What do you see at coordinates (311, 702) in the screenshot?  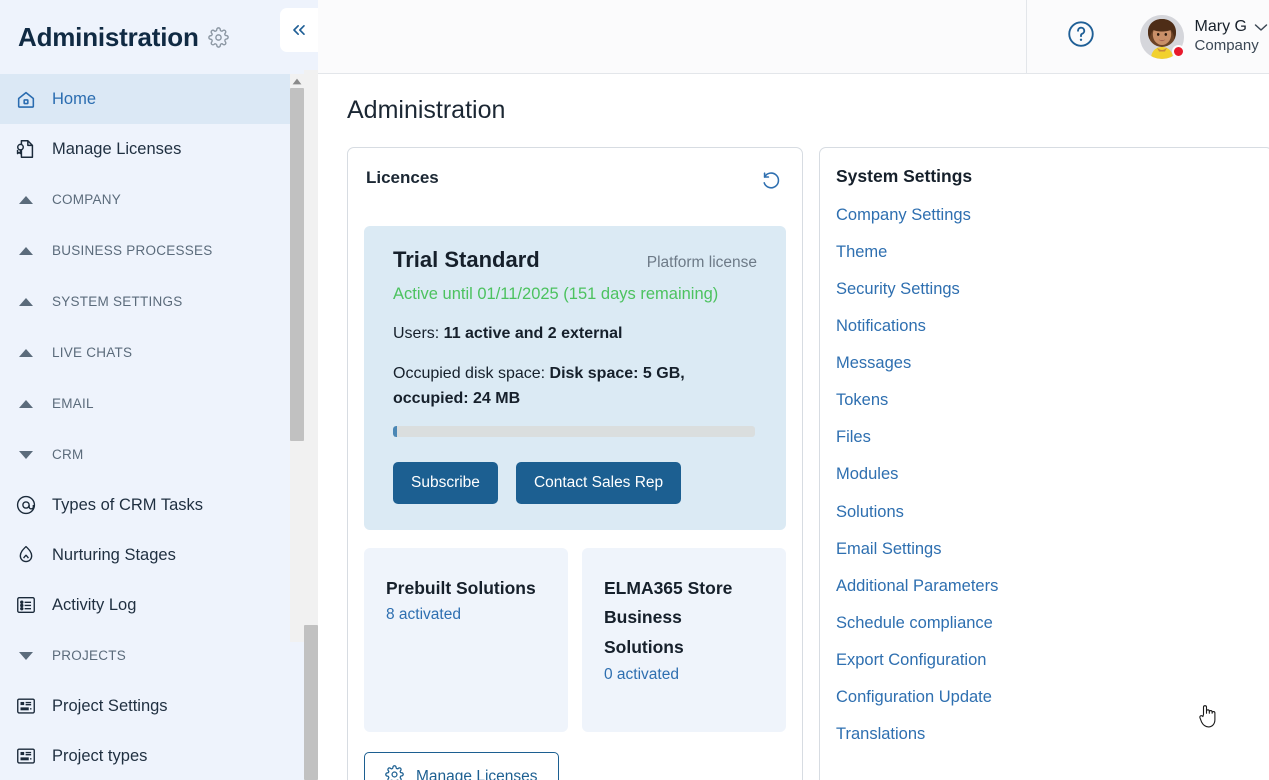 I see `sidebar-outer-scrollbar-thumb` at bounding box center [311, 702].